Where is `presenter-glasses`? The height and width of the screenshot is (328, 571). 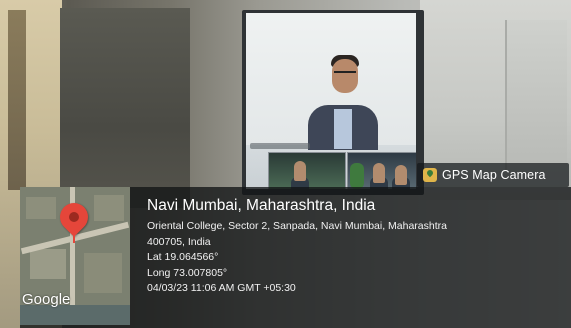
presenter-glasses is located at coordinates (345, 74).